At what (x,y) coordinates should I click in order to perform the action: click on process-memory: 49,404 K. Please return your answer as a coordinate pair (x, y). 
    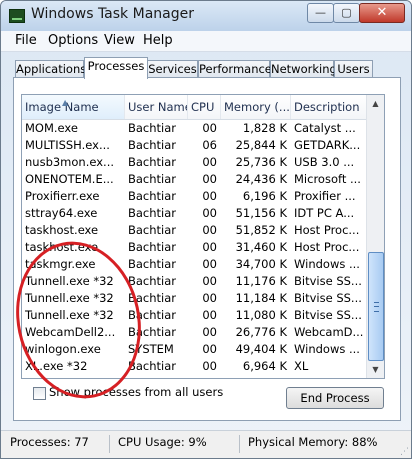
    Looking at the image, I should click on (261, 349).